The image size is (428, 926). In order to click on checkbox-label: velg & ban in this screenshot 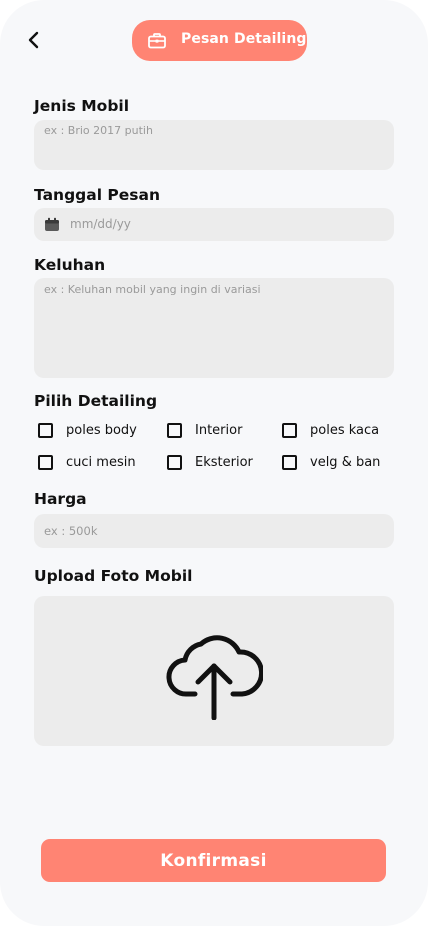, I will do `click(345, 462)`.